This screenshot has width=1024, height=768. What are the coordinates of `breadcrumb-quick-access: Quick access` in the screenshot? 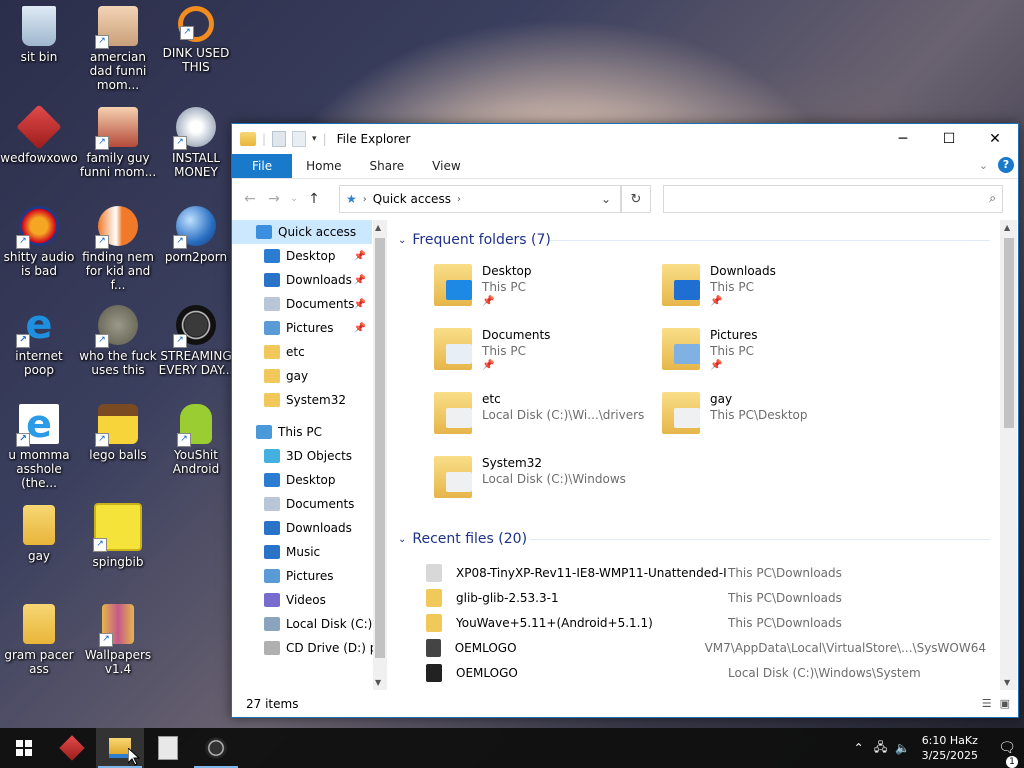 It's located at (412, 199).